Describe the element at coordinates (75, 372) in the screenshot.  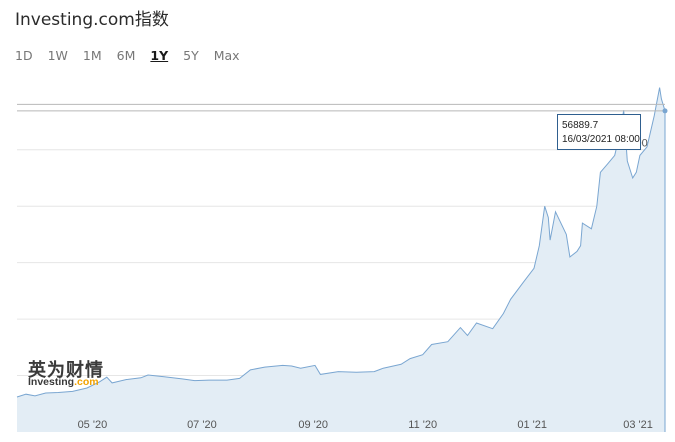
I see `watermark-logo: 英为财情 Investing.com` at that location.